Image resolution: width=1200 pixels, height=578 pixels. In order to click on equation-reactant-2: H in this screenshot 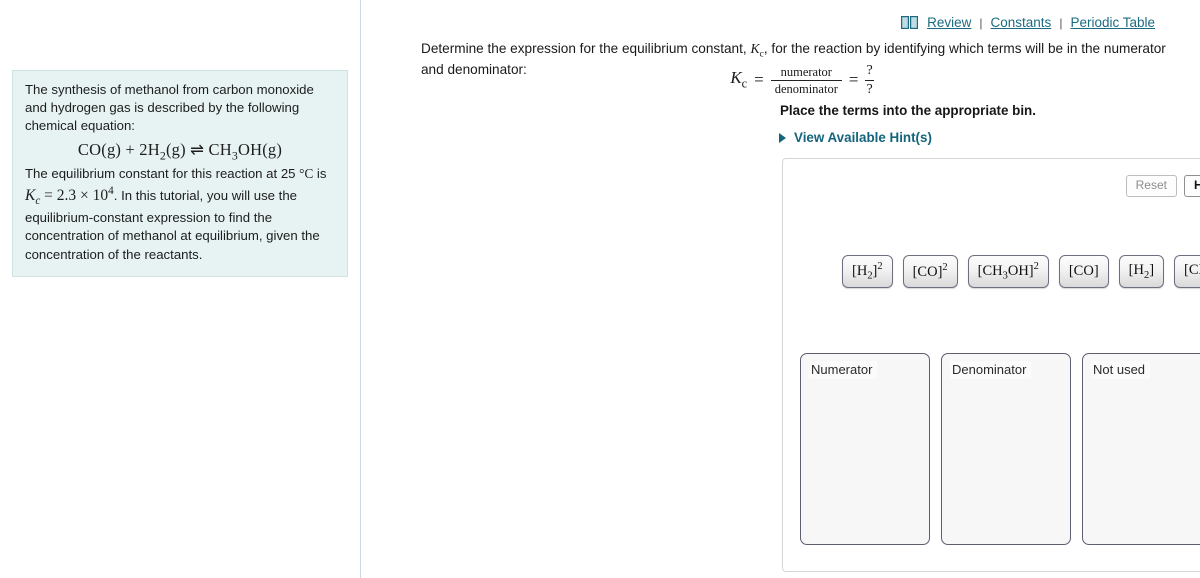, I will do `click(153, 149)`.